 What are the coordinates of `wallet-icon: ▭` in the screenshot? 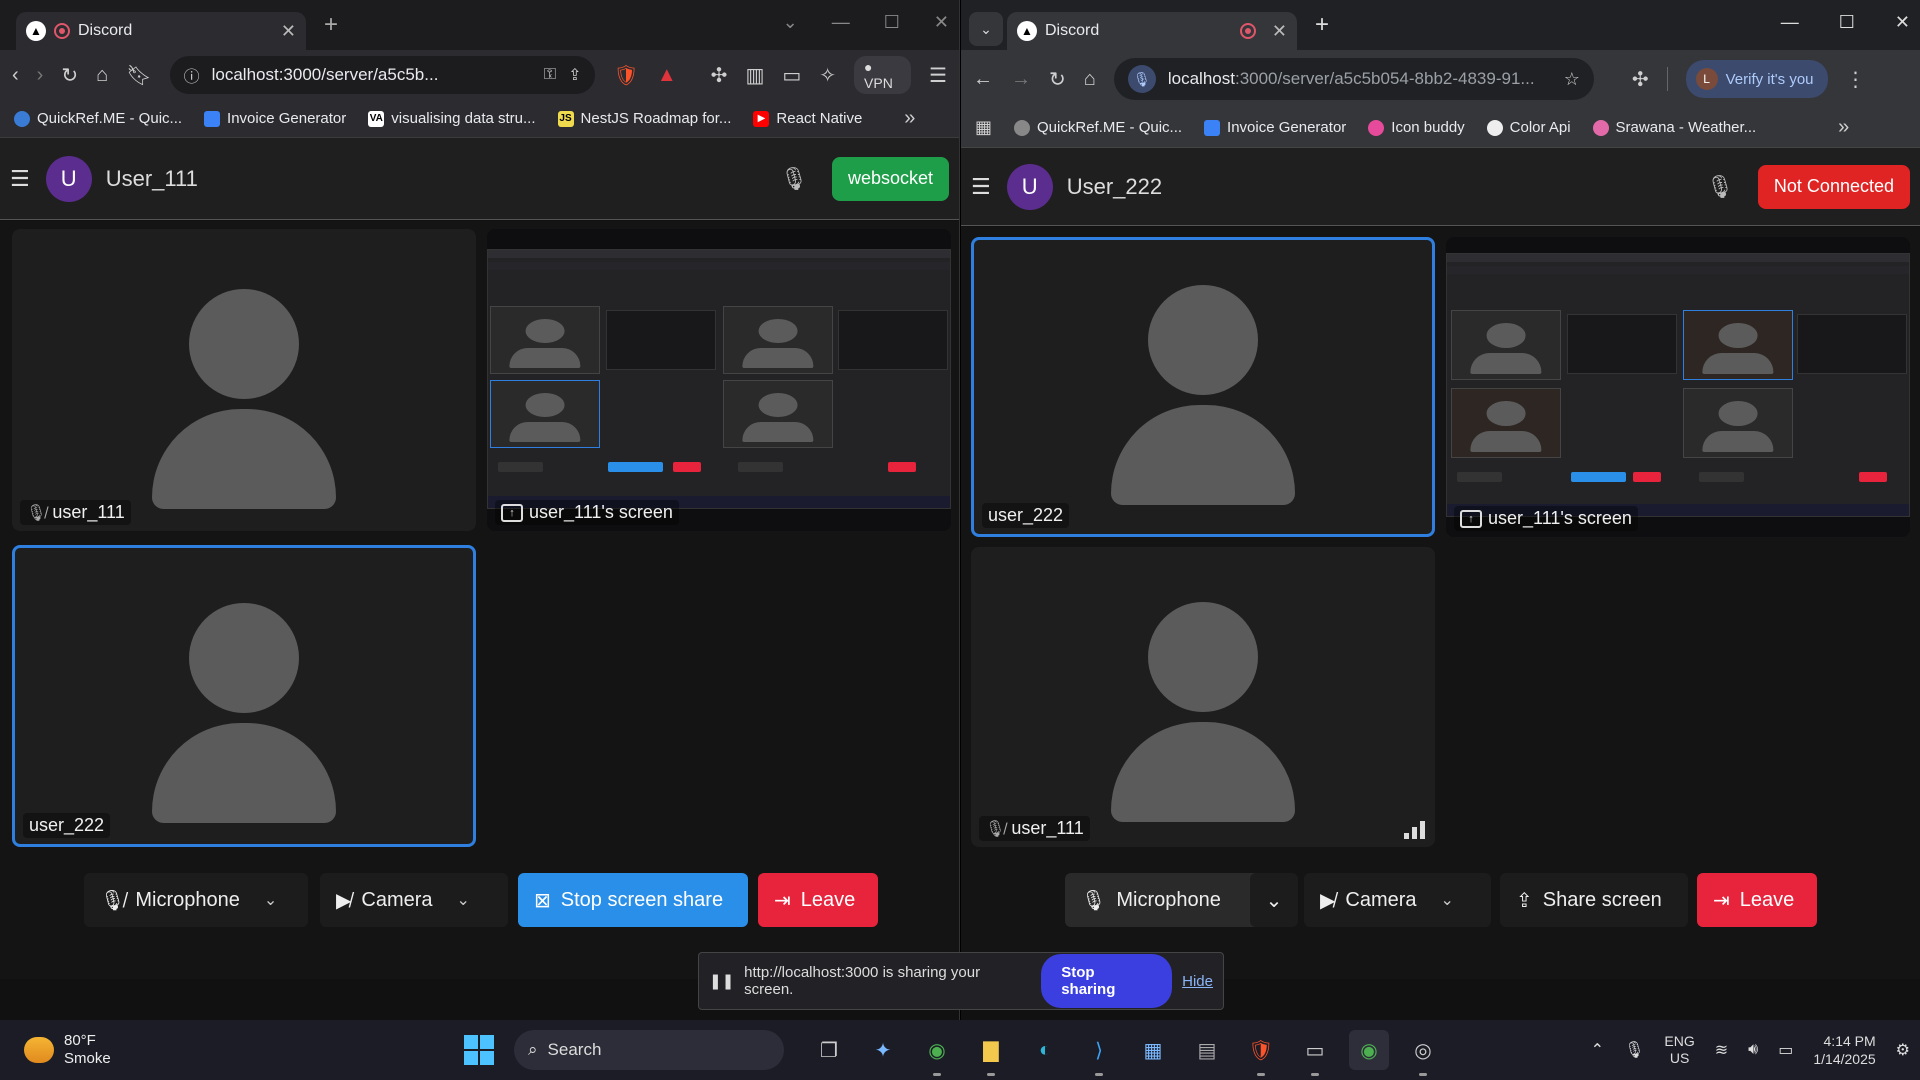 It's located at (791, 75).